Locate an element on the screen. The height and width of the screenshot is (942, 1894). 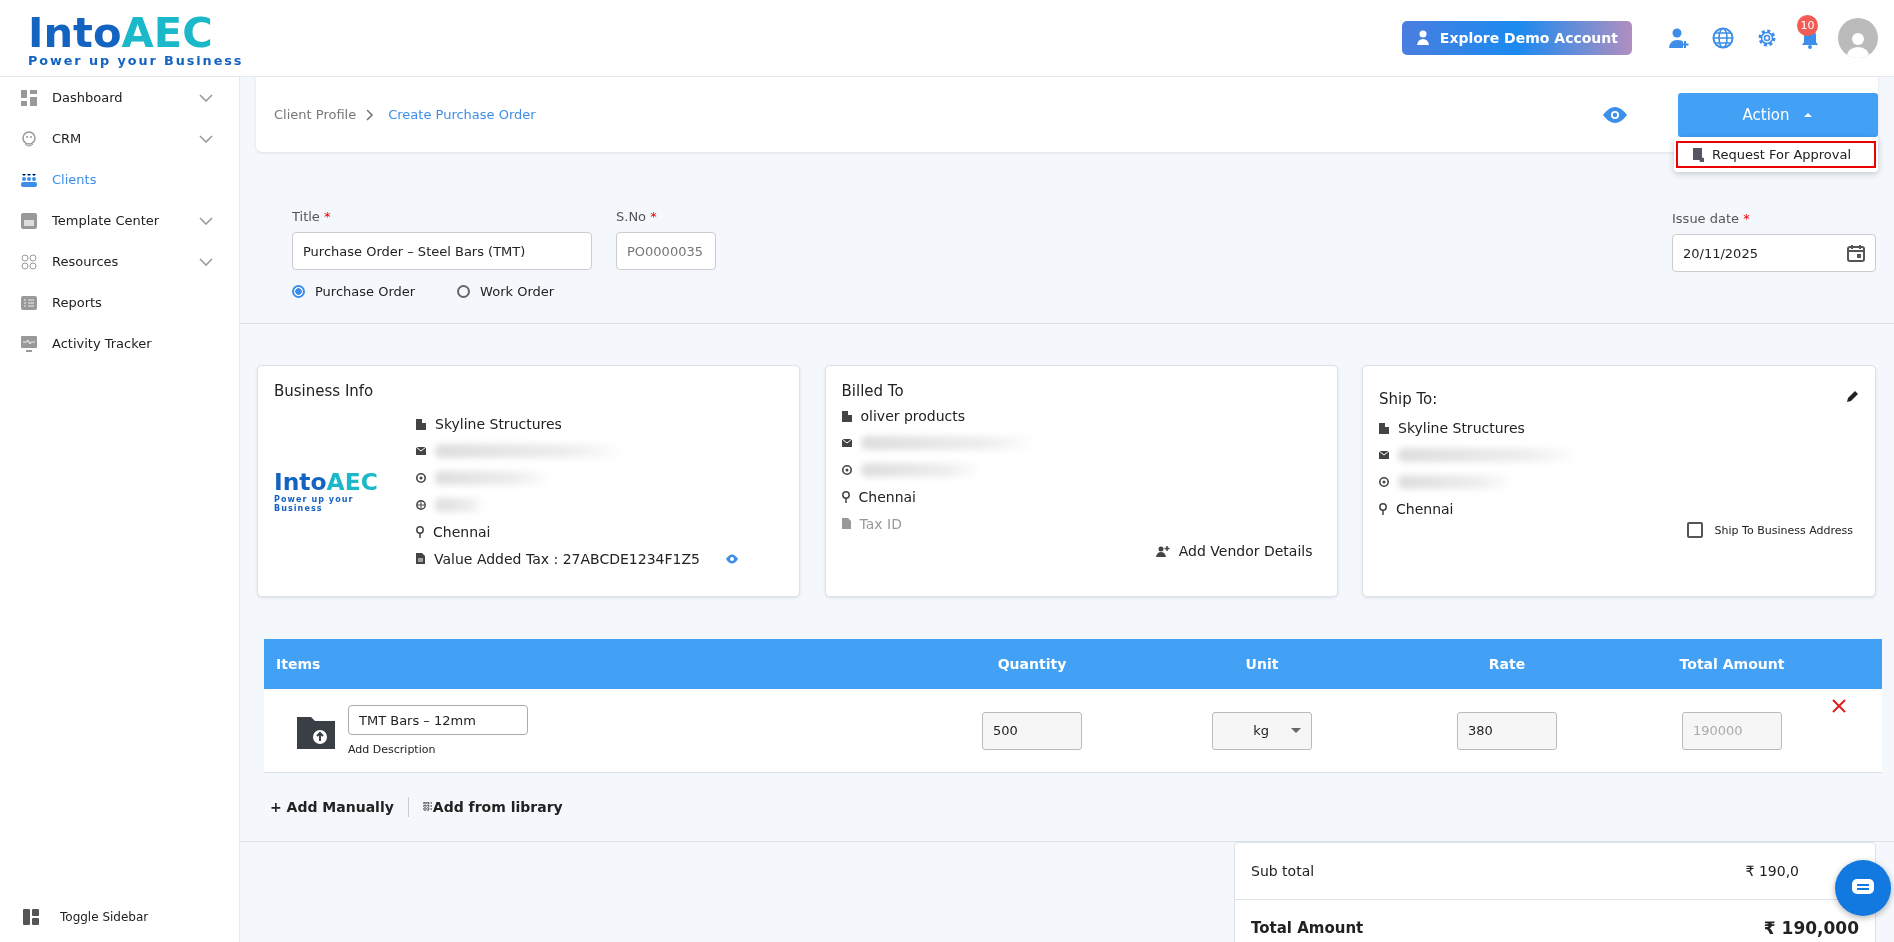
calendar-icon is located at coordinates (1856, 253).